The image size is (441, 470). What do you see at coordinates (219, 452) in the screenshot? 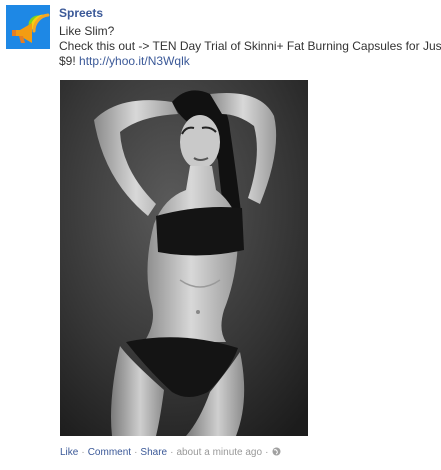
I see `timestamp-link: about a minute ago` at bounding box center [219, 452].